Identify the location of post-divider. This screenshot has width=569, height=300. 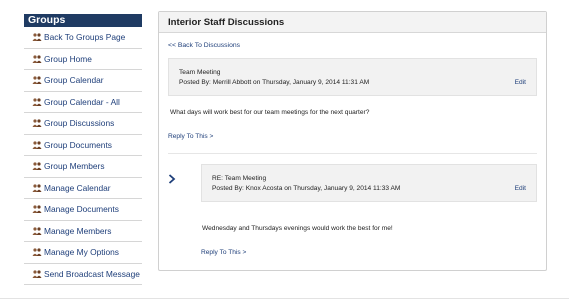
(352, 153).